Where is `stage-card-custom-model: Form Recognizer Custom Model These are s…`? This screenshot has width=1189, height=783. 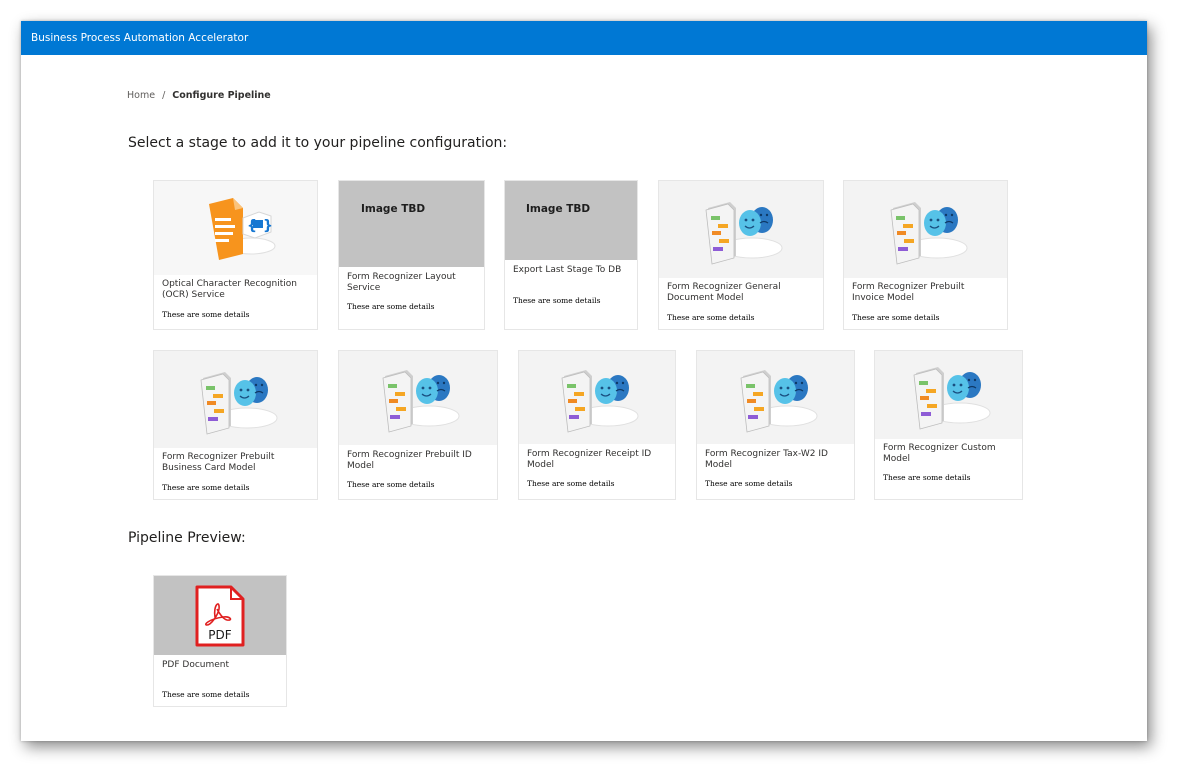 stage-card-custom-model: Form Recognizer Custom Model These are s… is located at coordinates (948, 425).